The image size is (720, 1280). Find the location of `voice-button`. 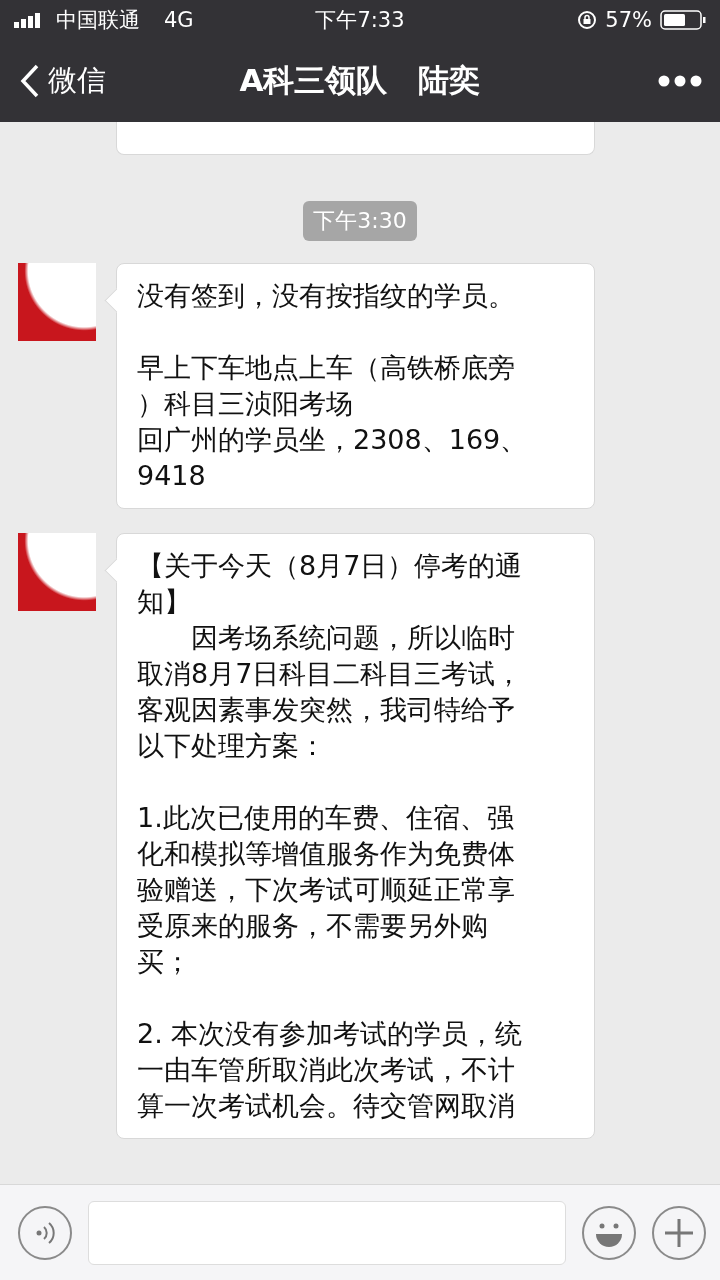

voice-button is located at coordinates (45, 1232).